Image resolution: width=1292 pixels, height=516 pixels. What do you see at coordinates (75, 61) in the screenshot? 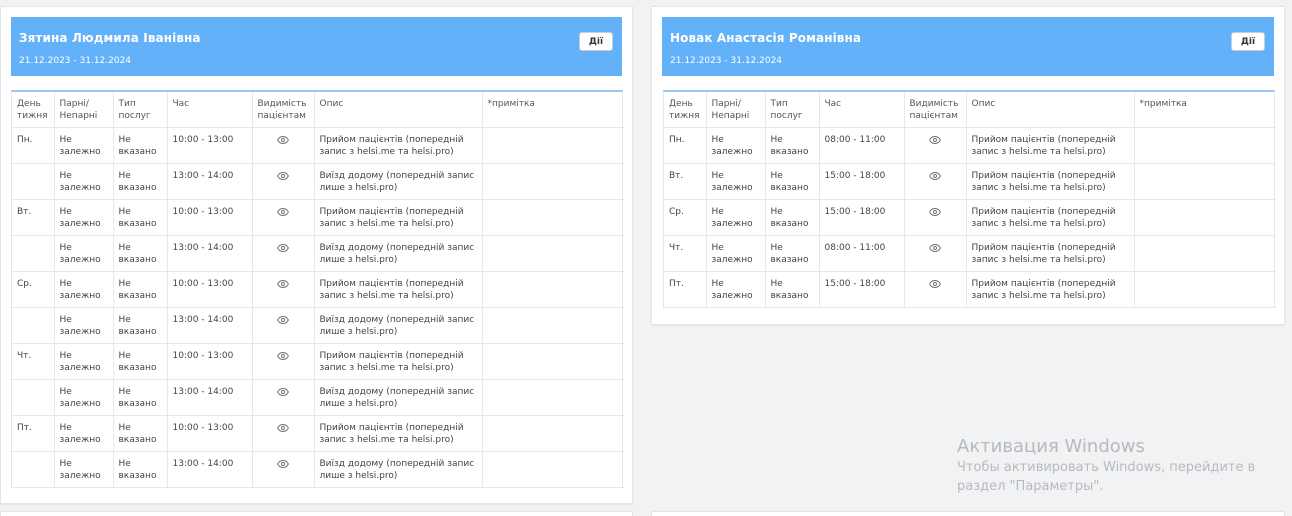
I see `schedule-dates: 21.12.2023 - 31.12.2024` at bounding box center [75, 61].